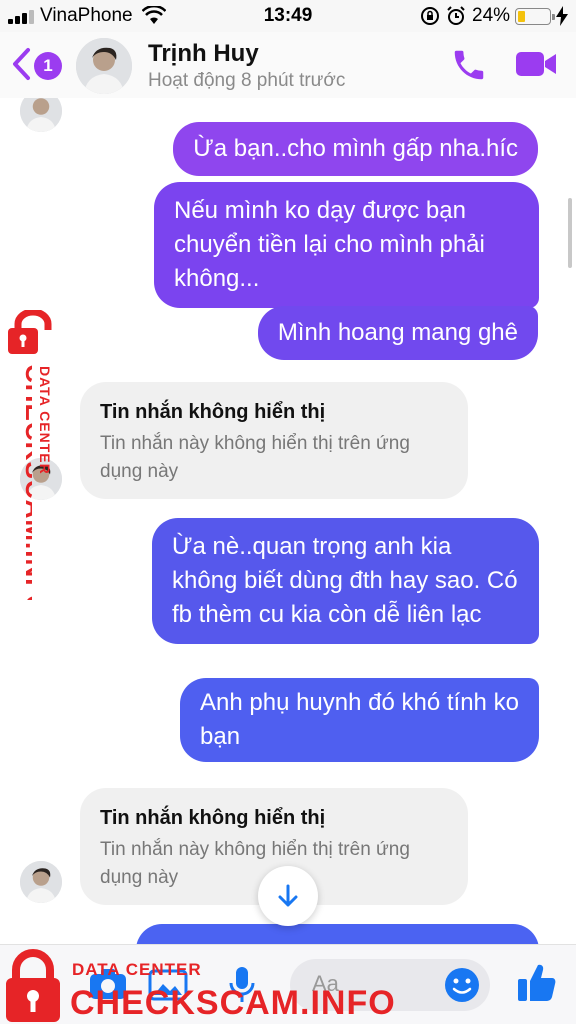  I want to click on active-status: Hoạt động 8 phút trước, so click(247, 80).